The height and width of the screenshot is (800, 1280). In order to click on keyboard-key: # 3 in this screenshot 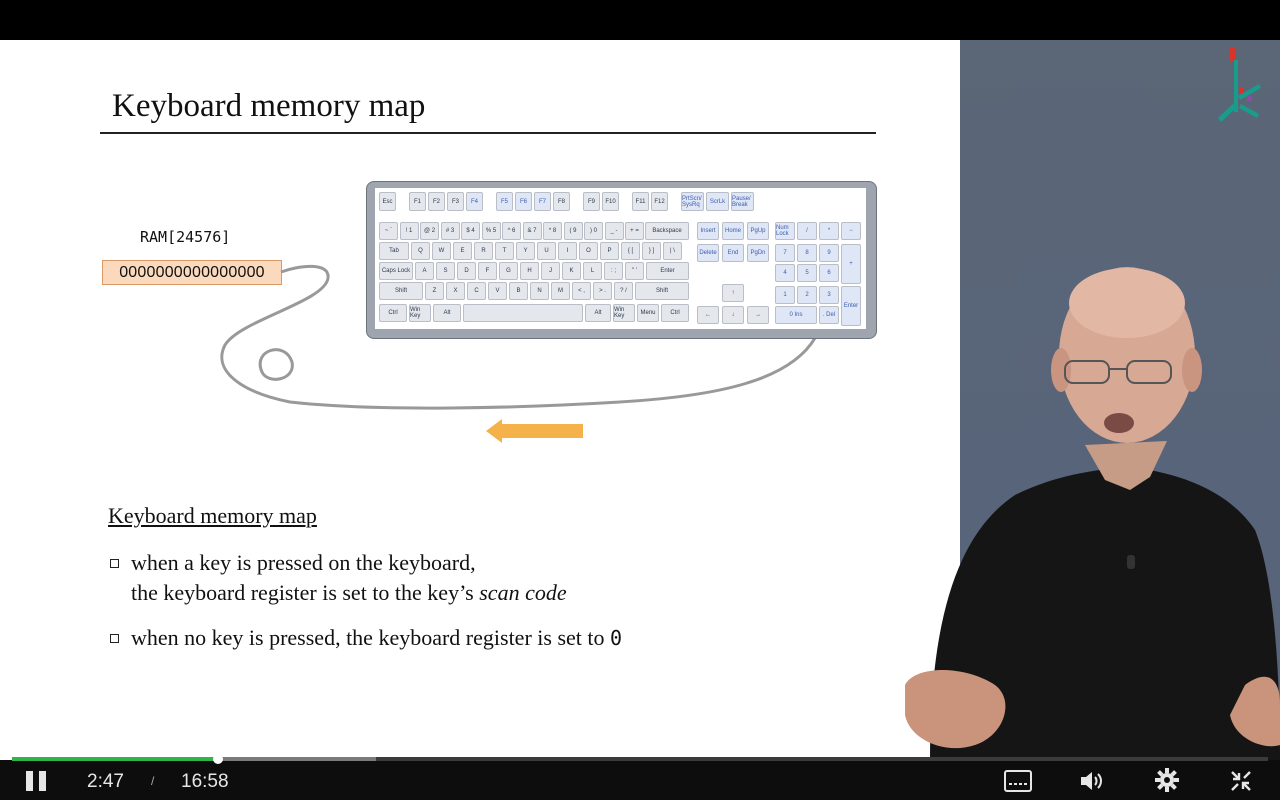, I will do `click(450, 231)`.